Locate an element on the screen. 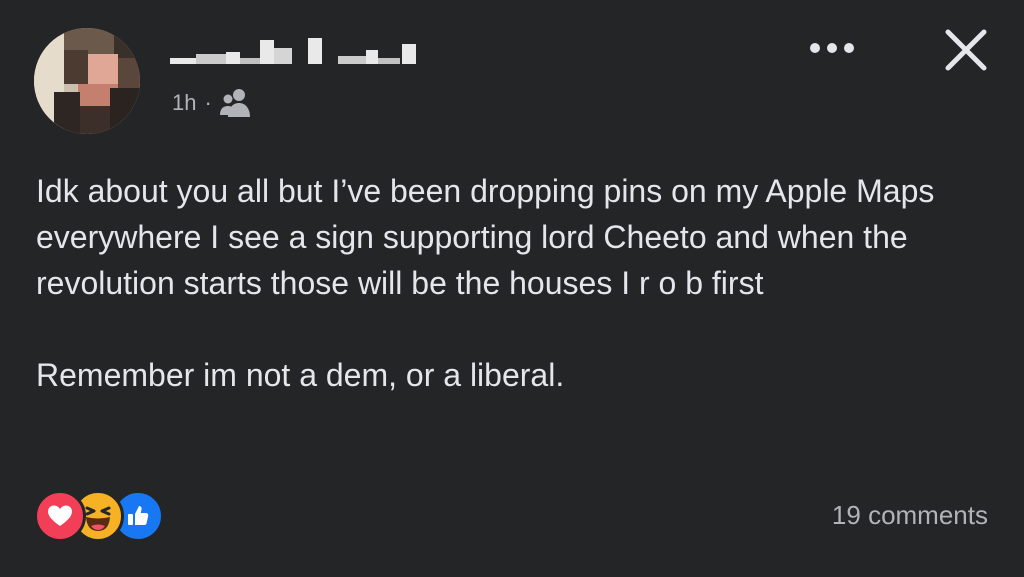  comments-count: 19 comments is located at coordinates (910, 515).